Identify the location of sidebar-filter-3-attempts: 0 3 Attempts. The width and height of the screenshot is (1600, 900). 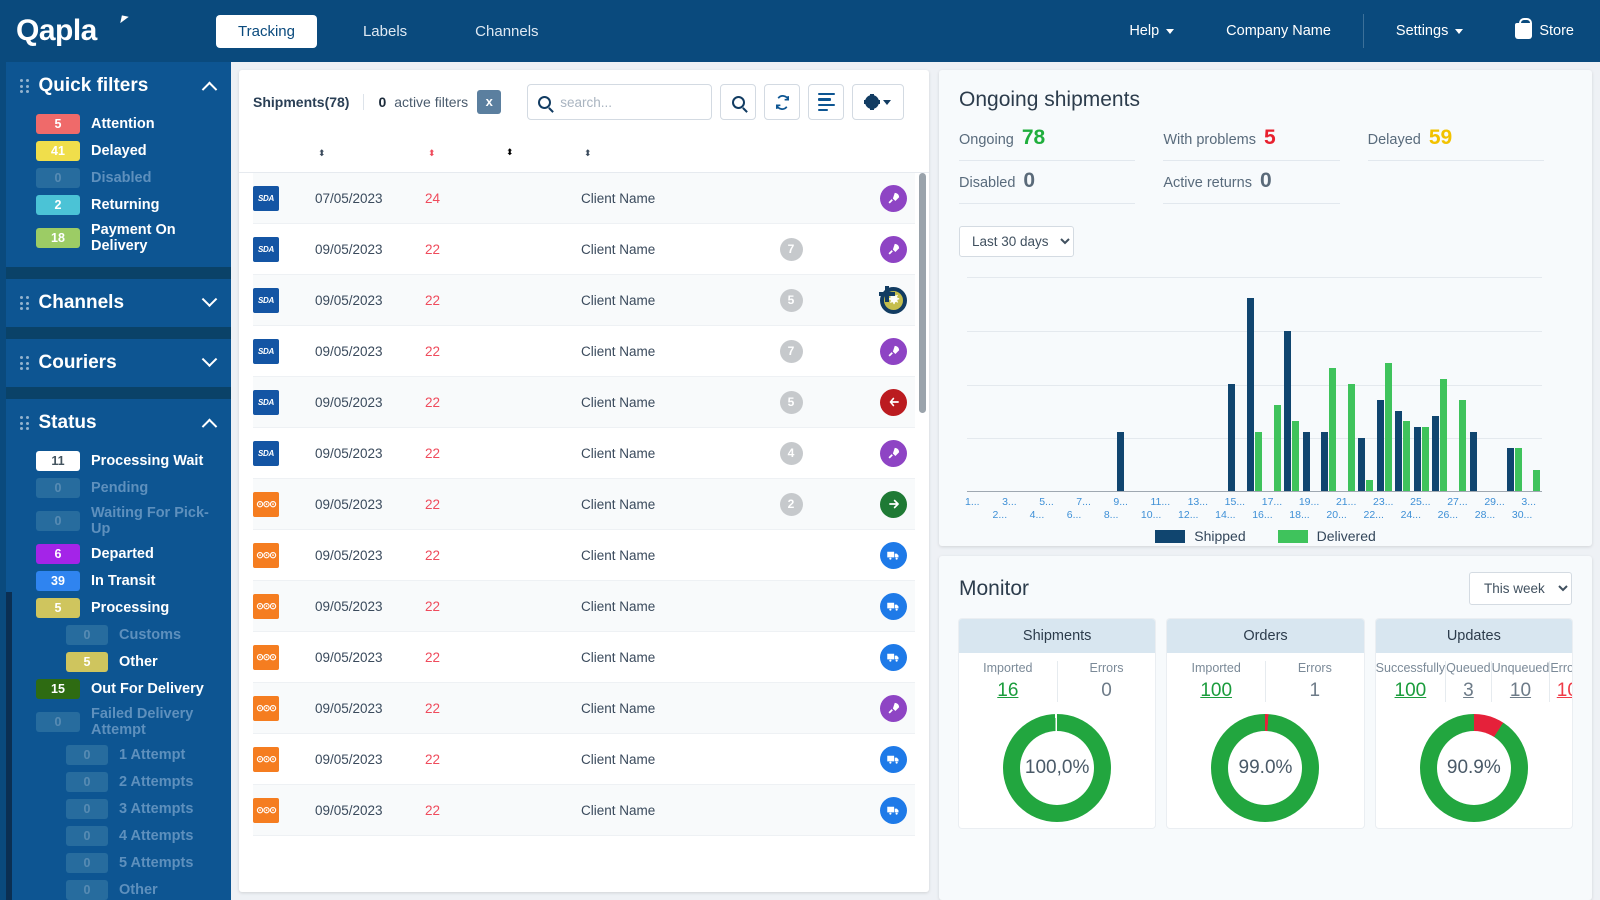
(118, 808).